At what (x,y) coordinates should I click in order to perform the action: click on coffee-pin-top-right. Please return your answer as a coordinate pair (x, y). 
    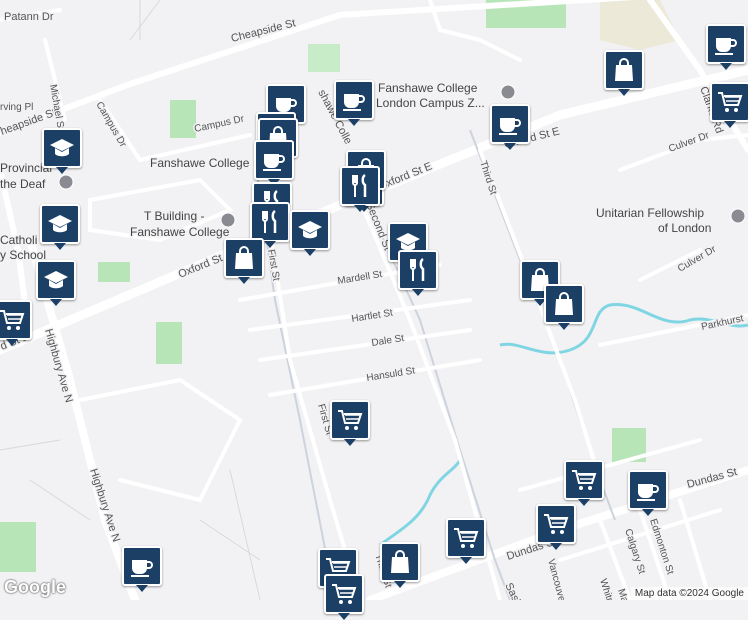
    Looking at the image, I should click on (726, 47).